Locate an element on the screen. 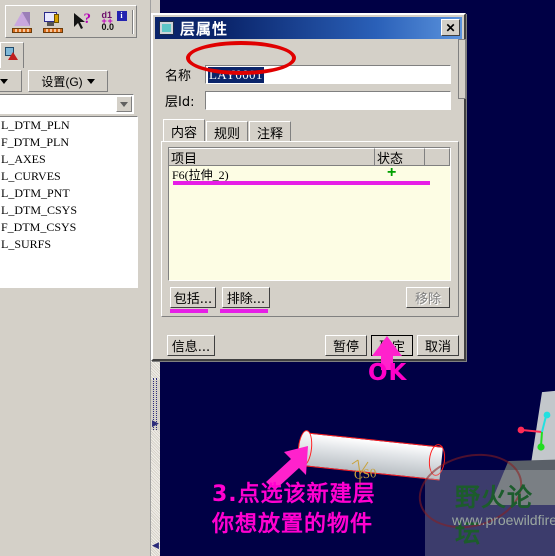 The width and height of the screenshot is (555, 556). view-menu-button is located at coordinates (11, 81).